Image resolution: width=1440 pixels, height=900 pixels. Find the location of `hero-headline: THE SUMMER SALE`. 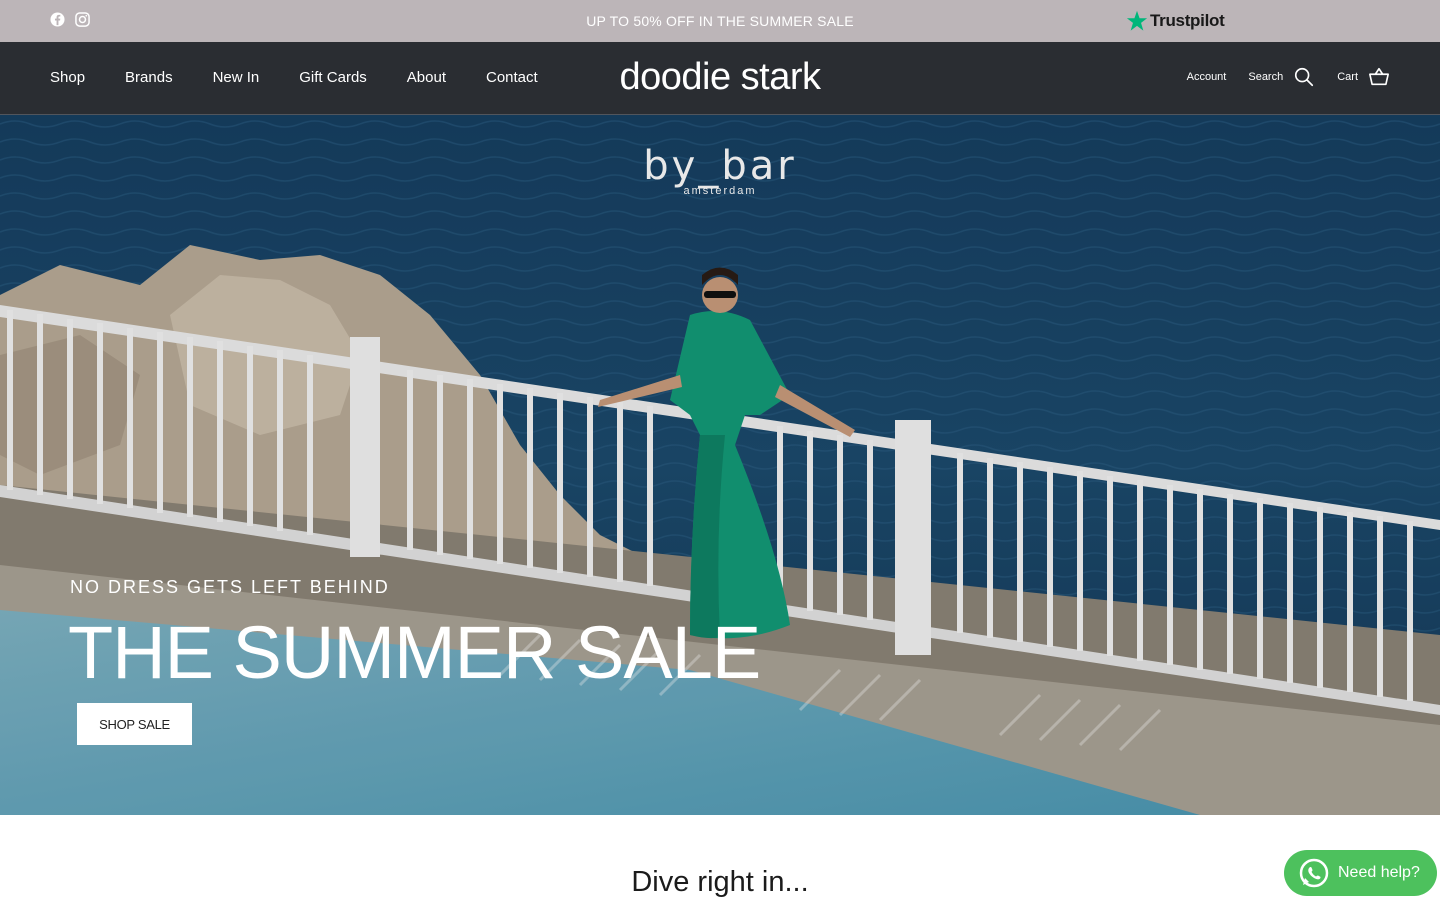

hero-headline: THE SUMMER SALE is located at coordinates (414, 652).